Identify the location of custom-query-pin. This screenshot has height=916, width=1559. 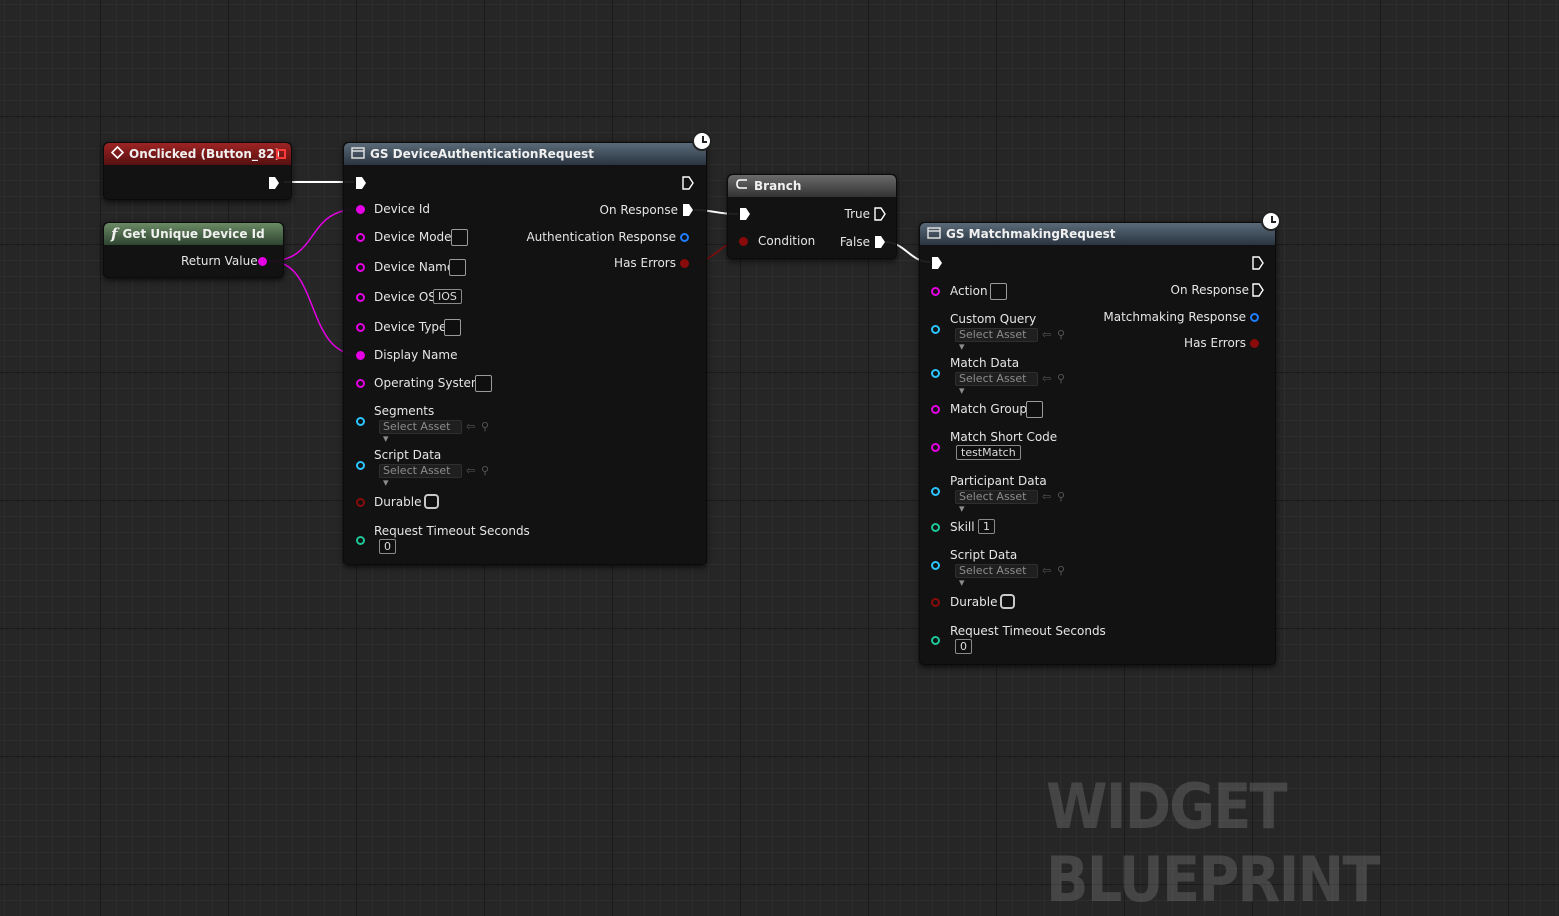
(935, 329).